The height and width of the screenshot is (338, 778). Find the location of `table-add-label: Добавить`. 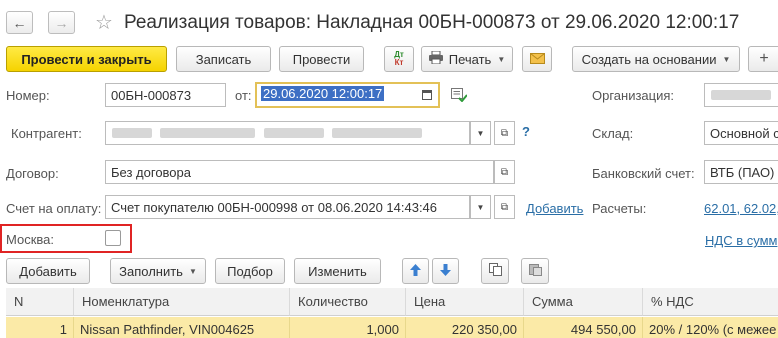

table-add-label: Добавить is located at coordinates (48, 271).